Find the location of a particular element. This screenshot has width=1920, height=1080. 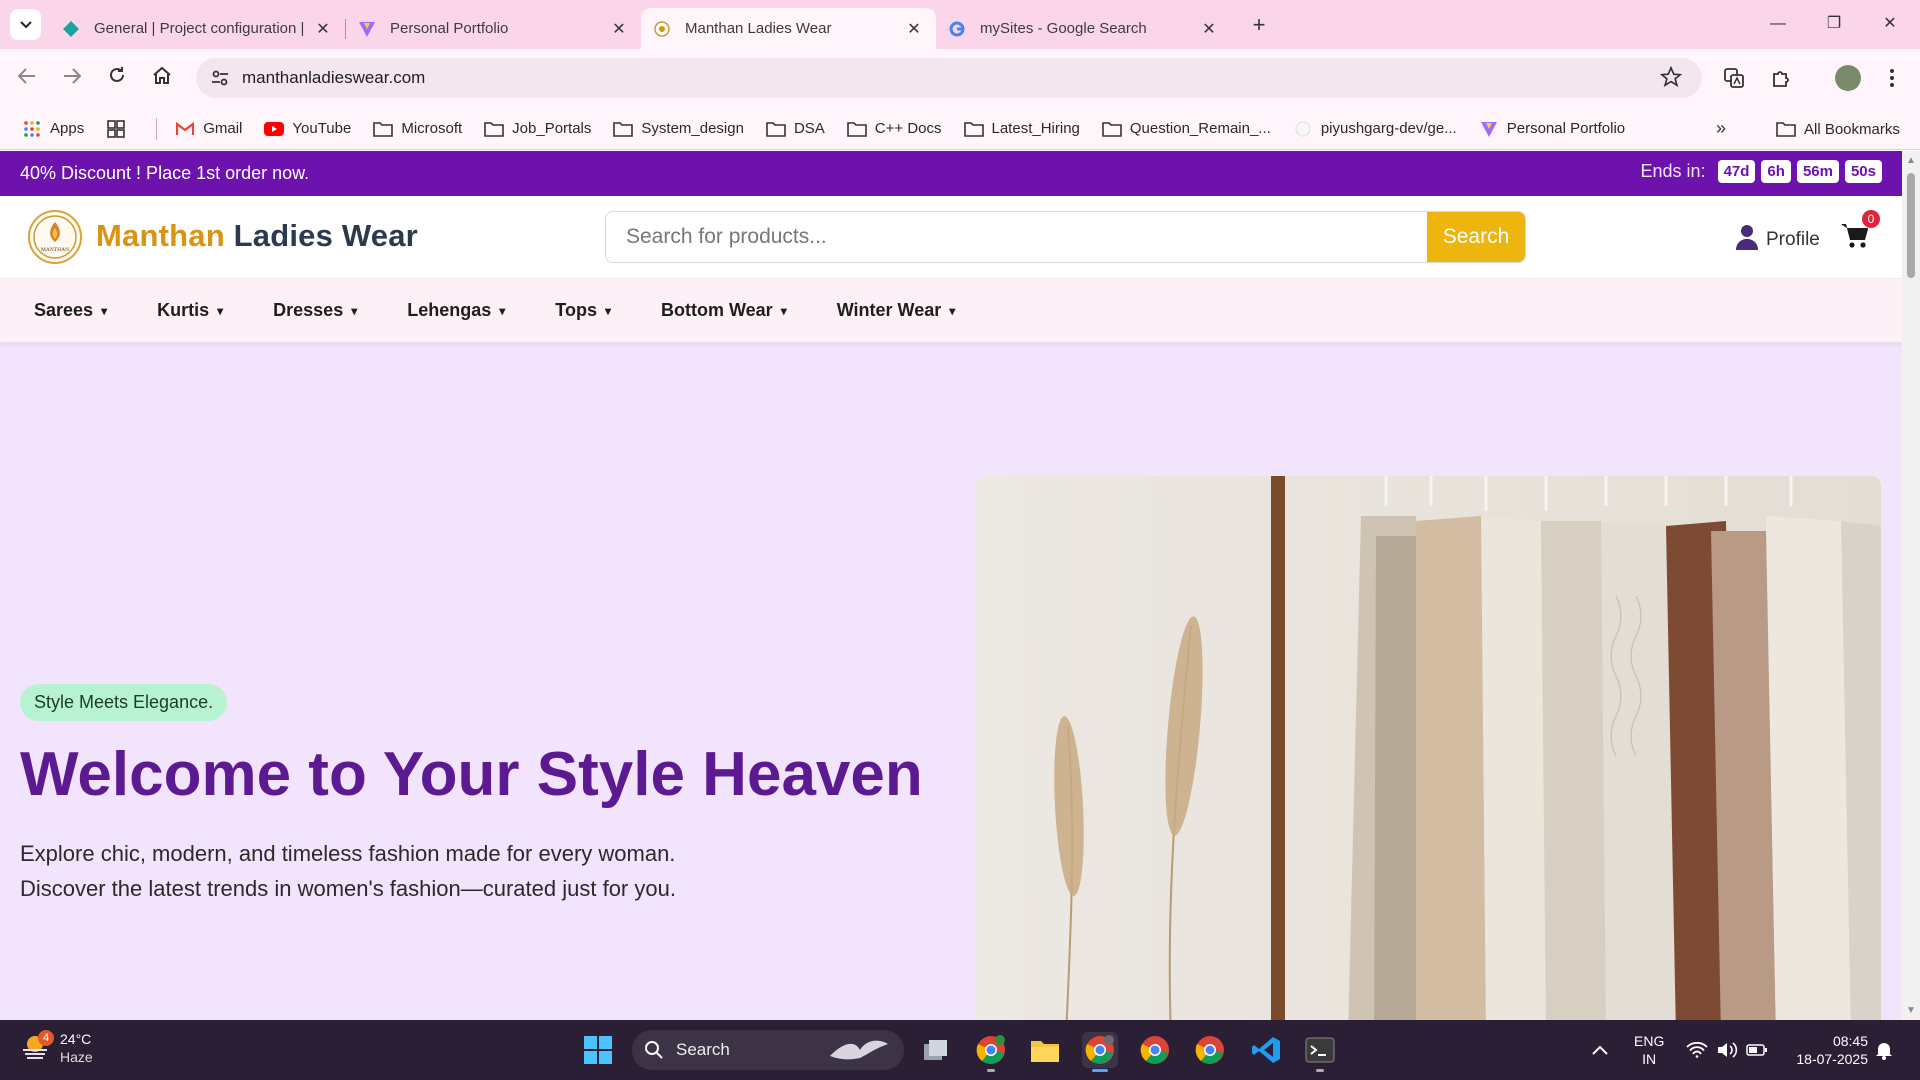

page-scrollbar: ▲ ▼ is located at coordinates (1911, 585).